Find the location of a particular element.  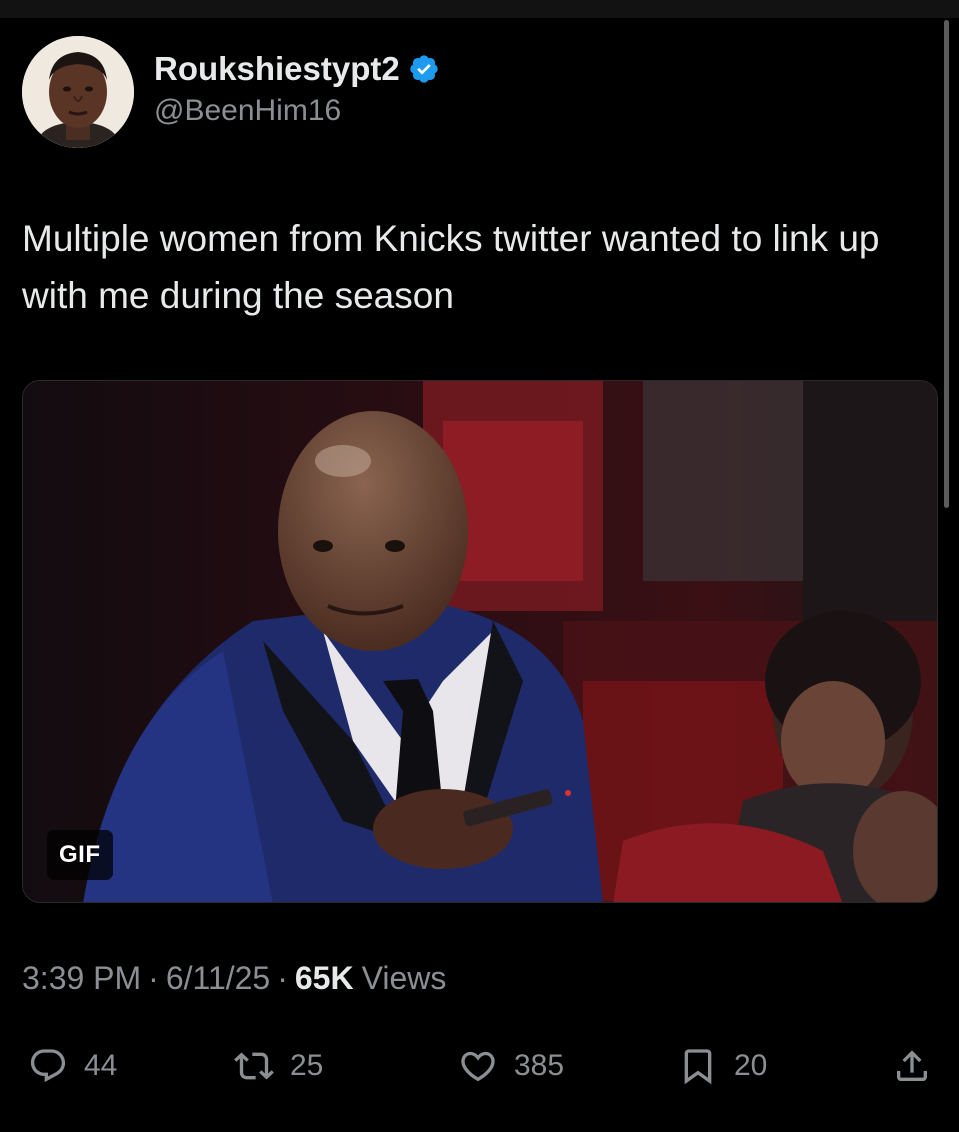

repost-button: 25 is located at coordinates (278, 1066).